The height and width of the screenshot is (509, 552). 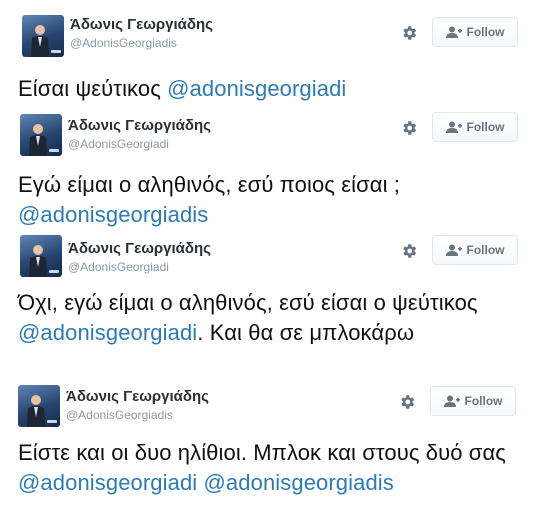 What do you see at coordinates (306, 332) in the screenshot?
I see `tweet-body-continued: . Και θα σε μπλοκάρω` at bounding box center [306, 332].